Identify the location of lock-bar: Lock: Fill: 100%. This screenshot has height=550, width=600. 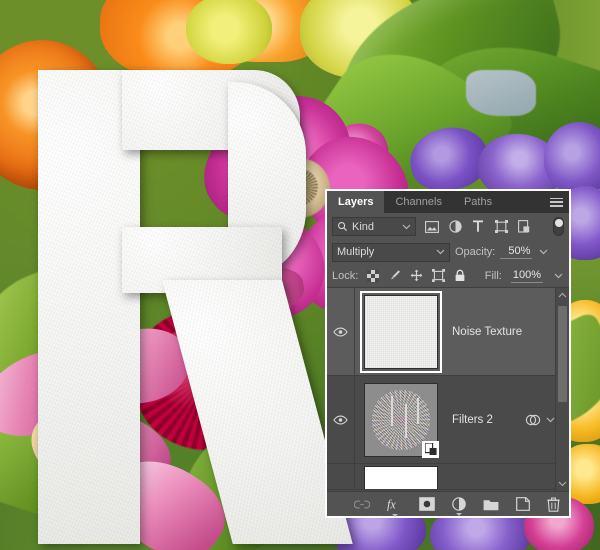
(448, 276).